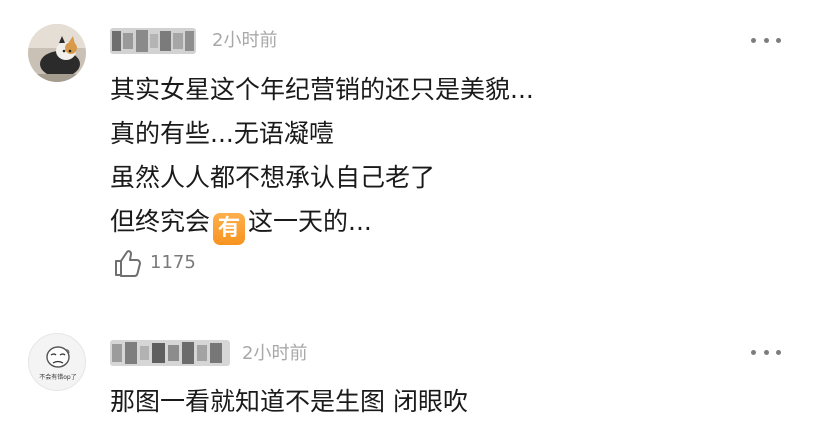  I want to click on like-count: 1175, so click(173, 262).